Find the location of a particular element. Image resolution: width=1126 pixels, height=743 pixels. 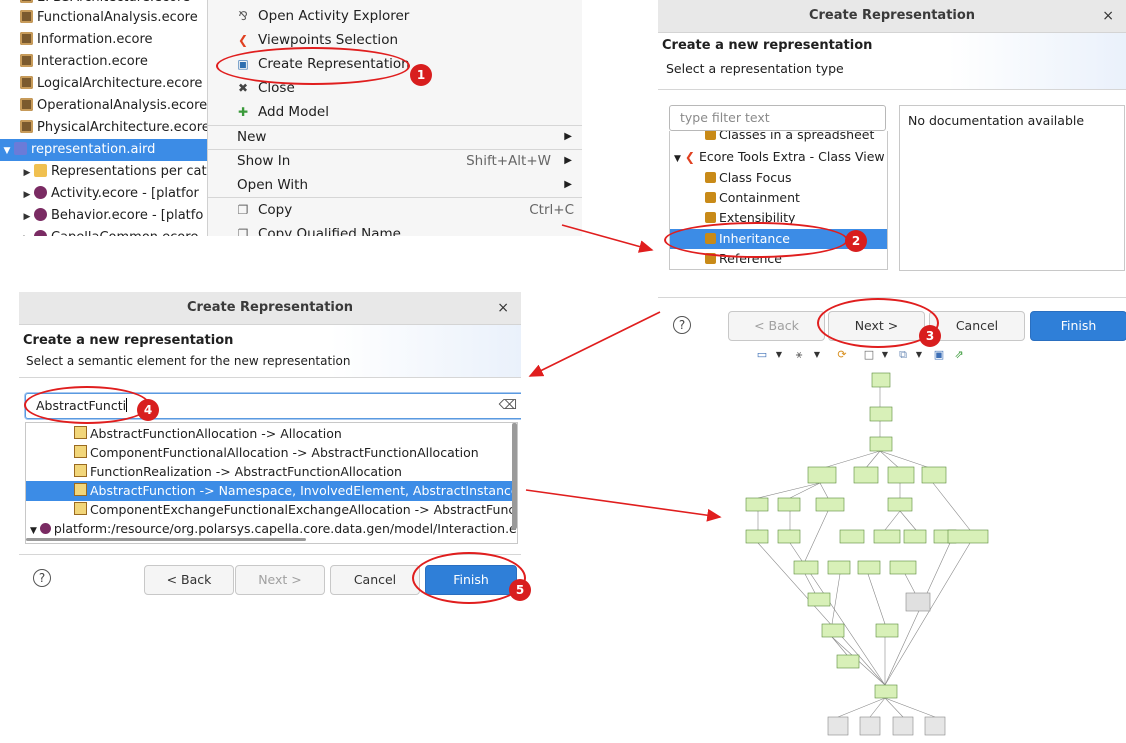

arrow-to-dialog1 is located at coordinates (607, 238).